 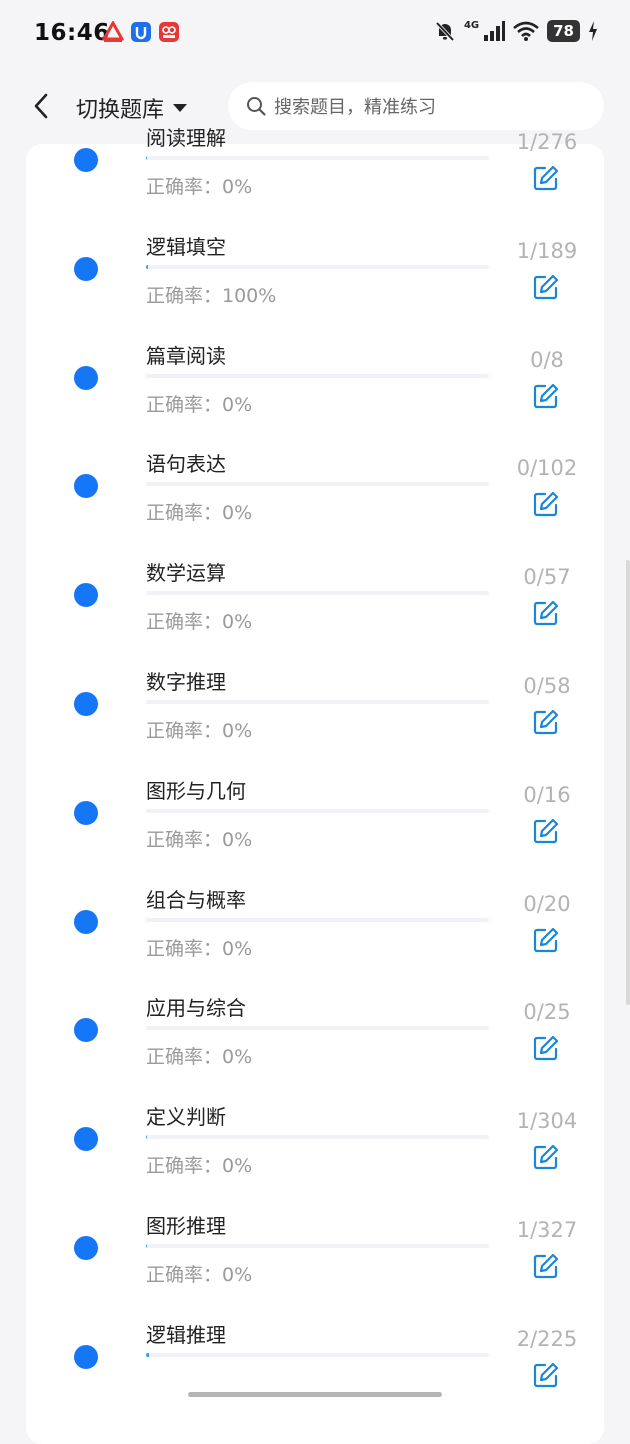 I want to click on cellular-signal-icon, so click(x=495, y=31).